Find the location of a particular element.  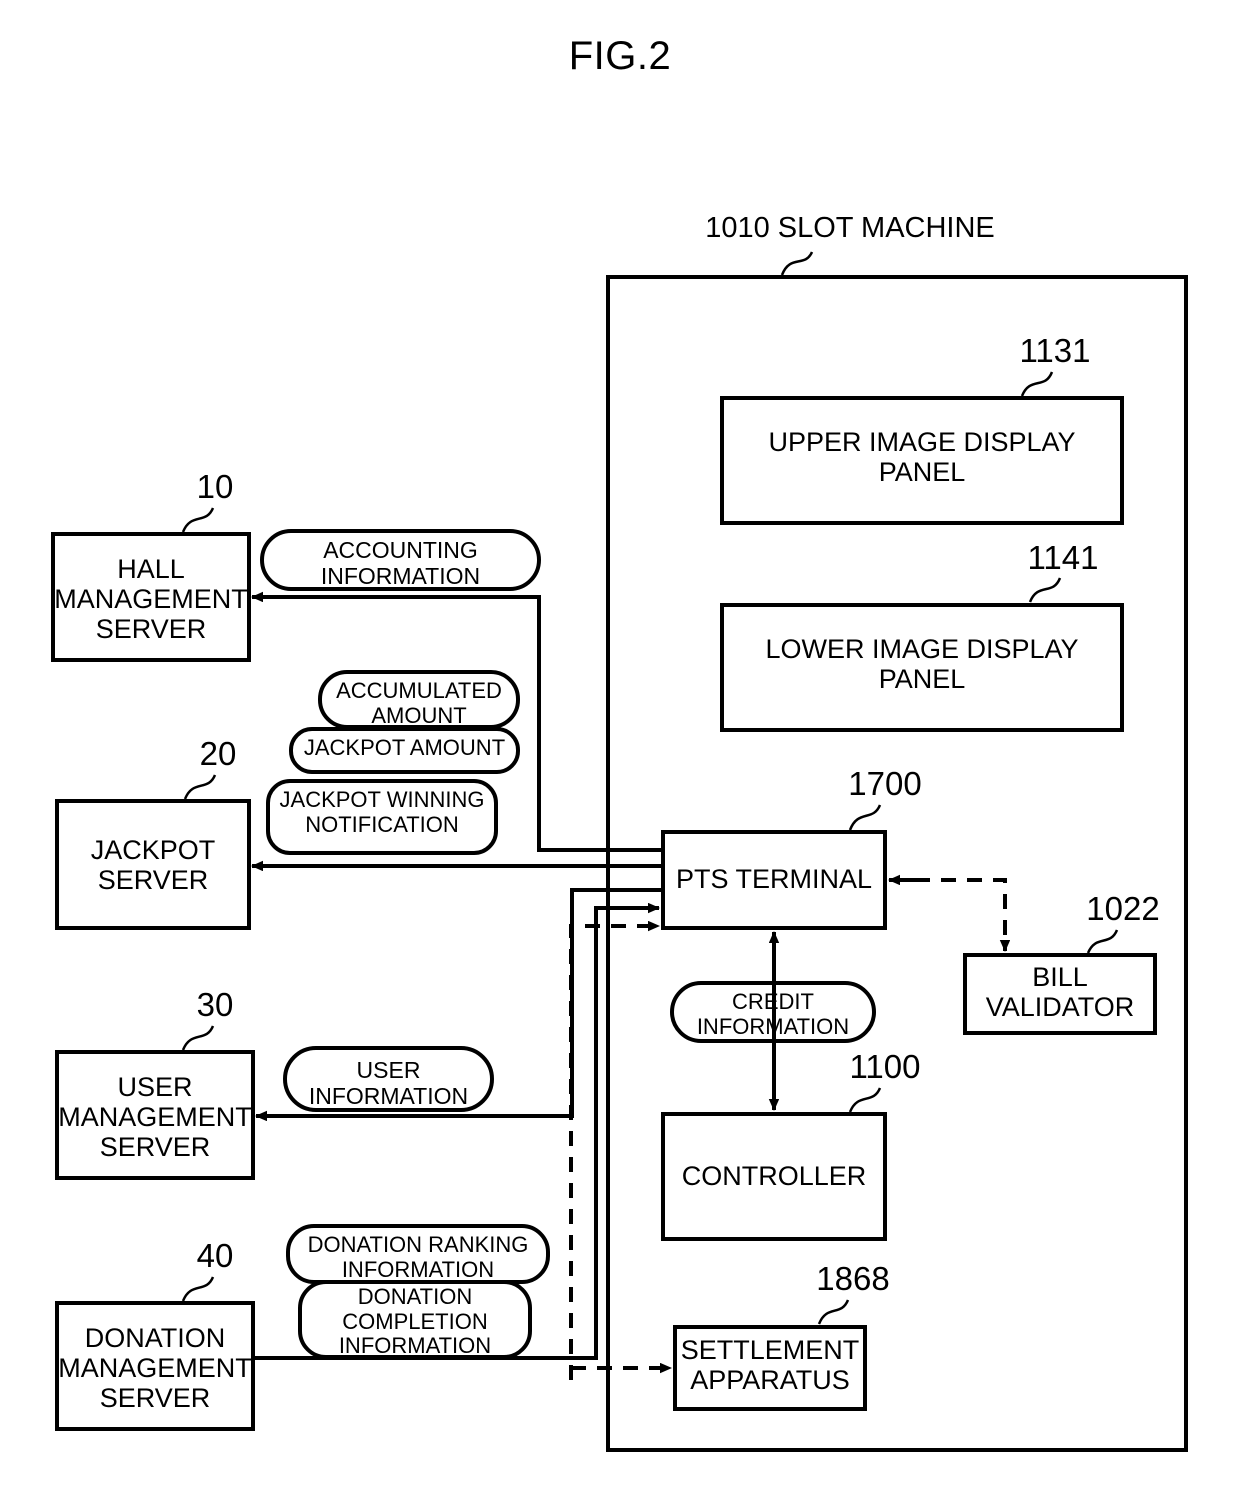

donation-ranking-information-pill is located at coordinates (418, 1254).